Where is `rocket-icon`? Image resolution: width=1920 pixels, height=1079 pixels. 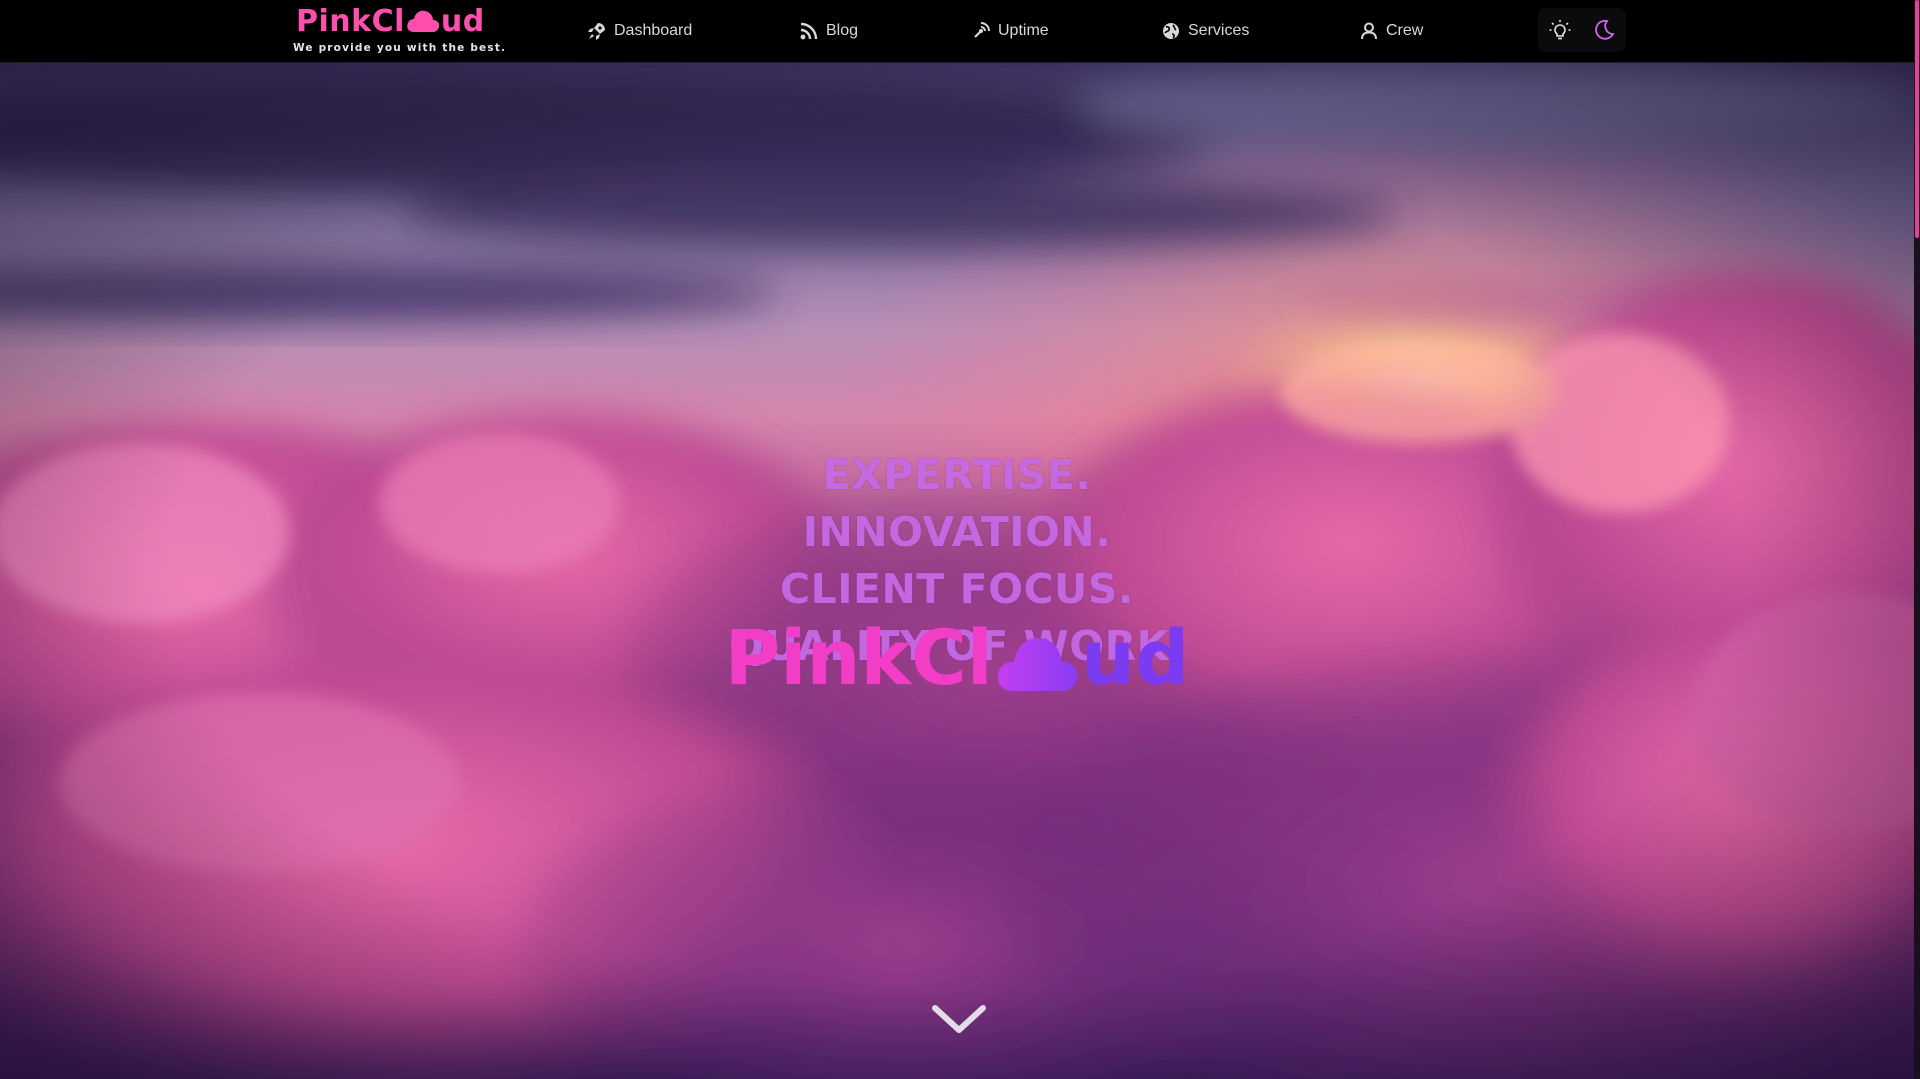
rocket-icon is located at coordinates (596, 31).